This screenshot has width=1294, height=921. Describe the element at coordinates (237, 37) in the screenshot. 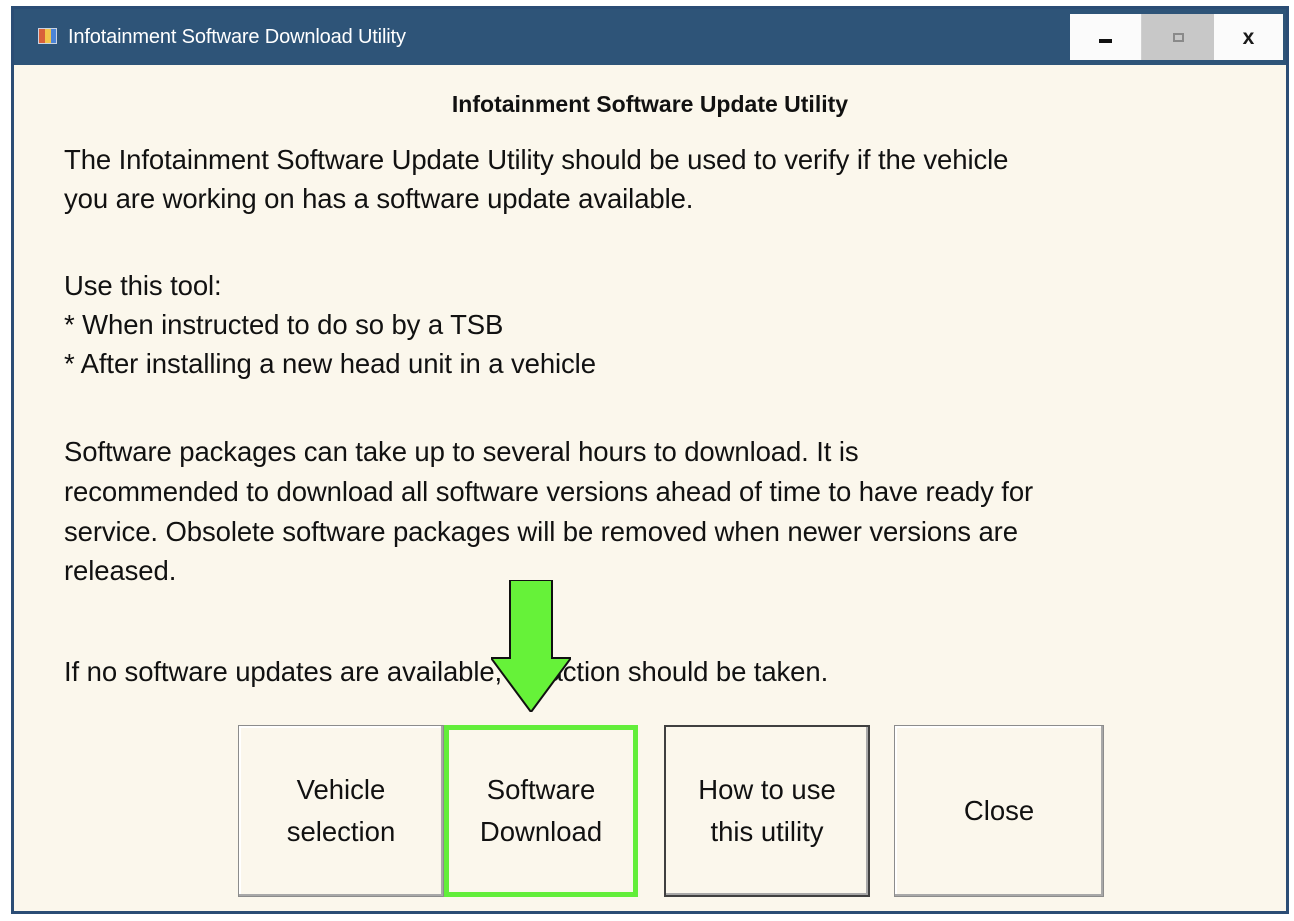

I see `window-title: Infotainment Software Download Utility` at that location.